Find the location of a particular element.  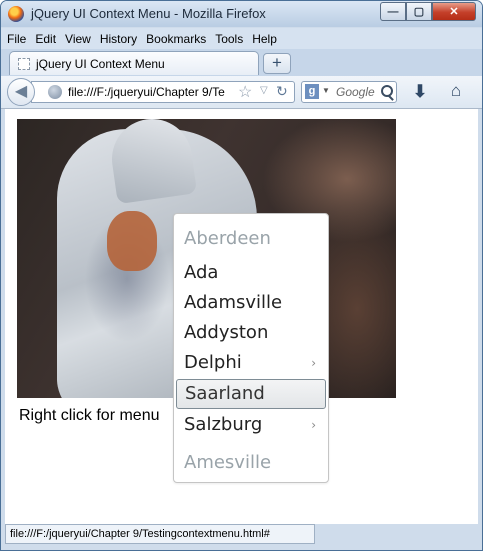

window-controls: — ▢ ✕ is located at coordinates (428, 11).